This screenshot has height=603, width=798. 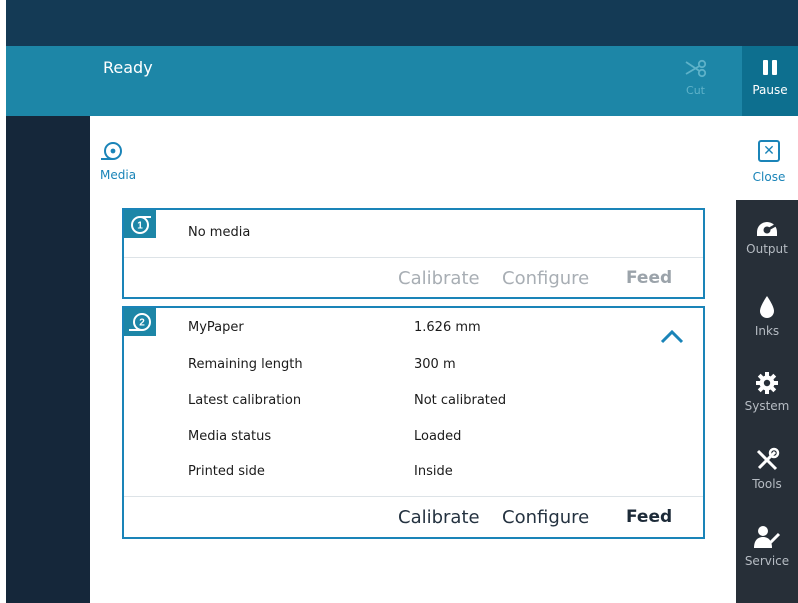 I want to click on nav-service: Service, so click(x=767, y=546).